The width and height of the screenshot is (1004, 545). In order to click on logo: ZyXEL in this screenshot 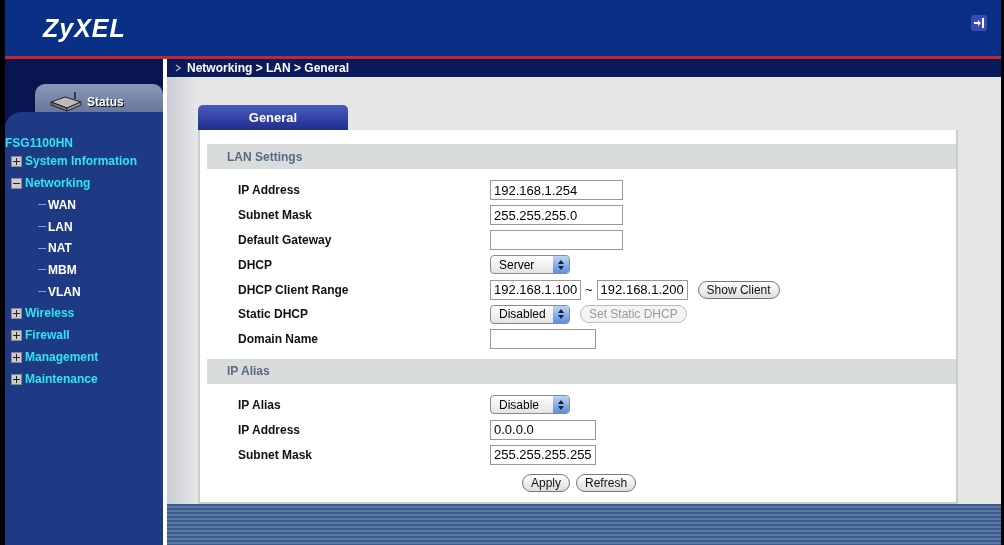, I will do `click(84, 28)`.